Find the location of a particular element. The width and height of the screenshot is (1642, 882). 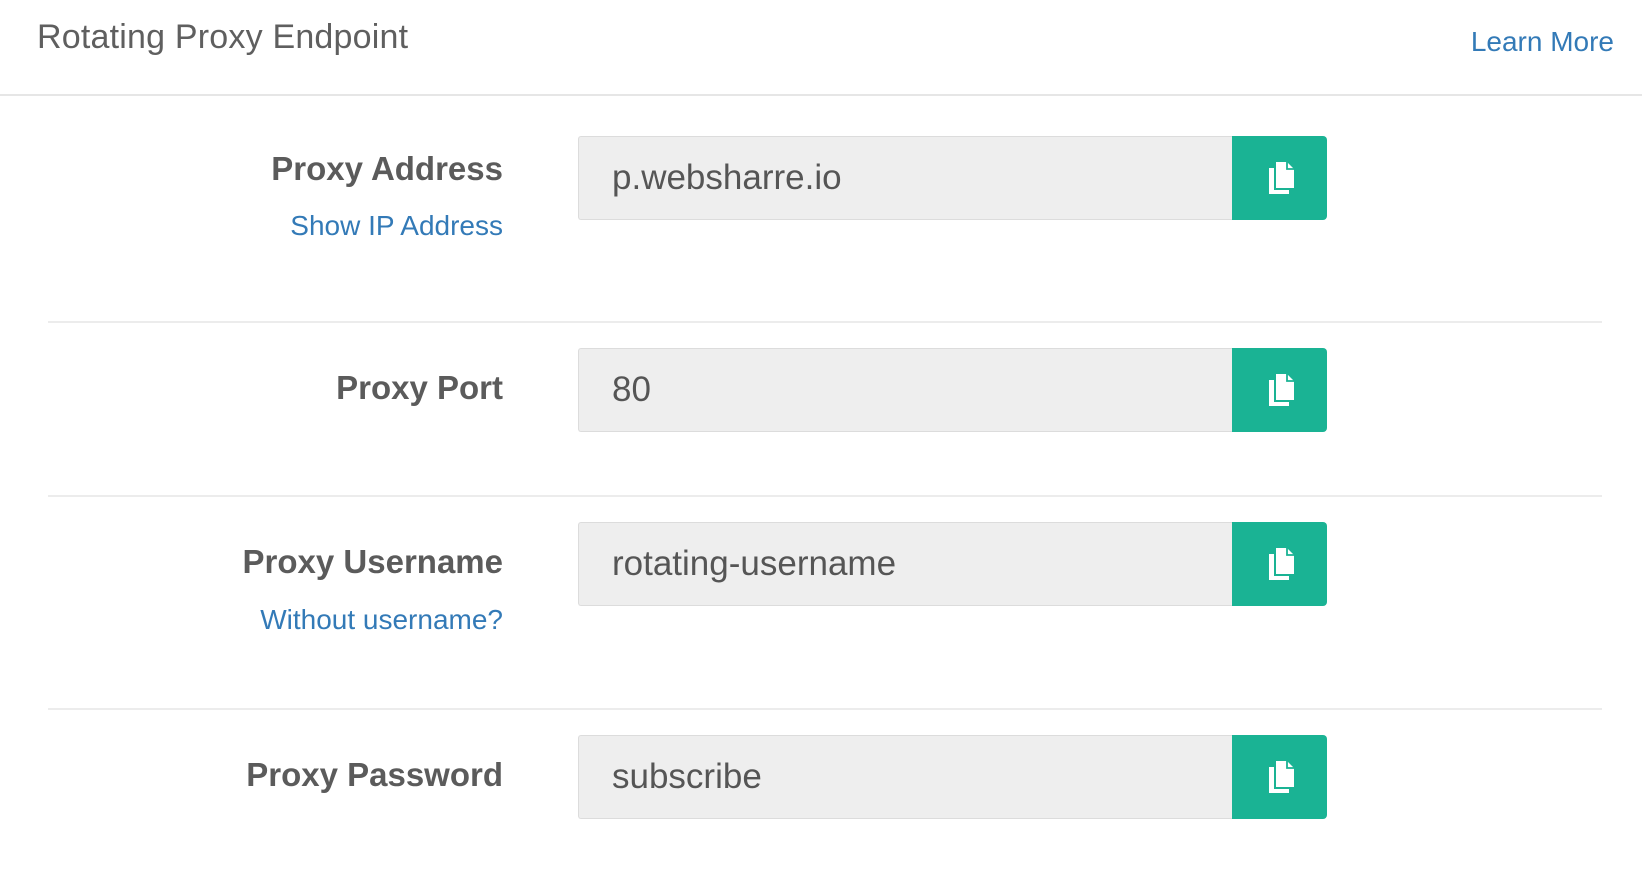

page-title: Rotating Proxy Endpoint is located at coordinates (223, 37).